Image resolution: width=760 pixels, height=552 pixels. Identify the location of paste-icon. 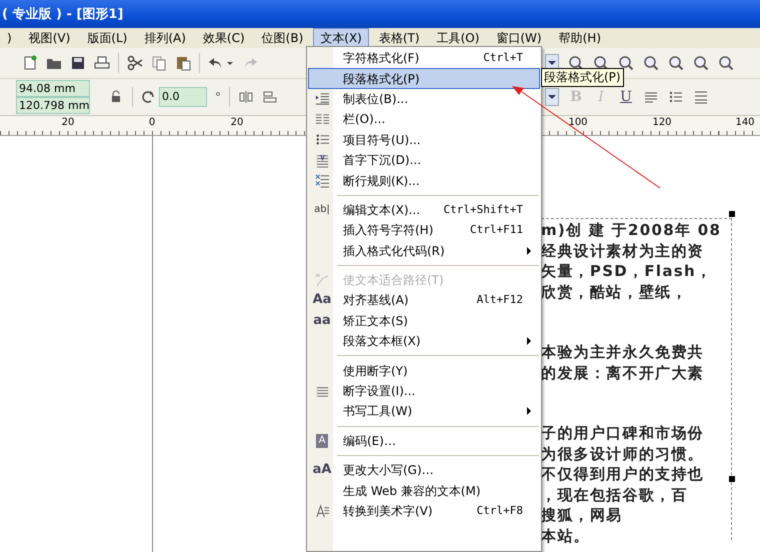
(183, 63).